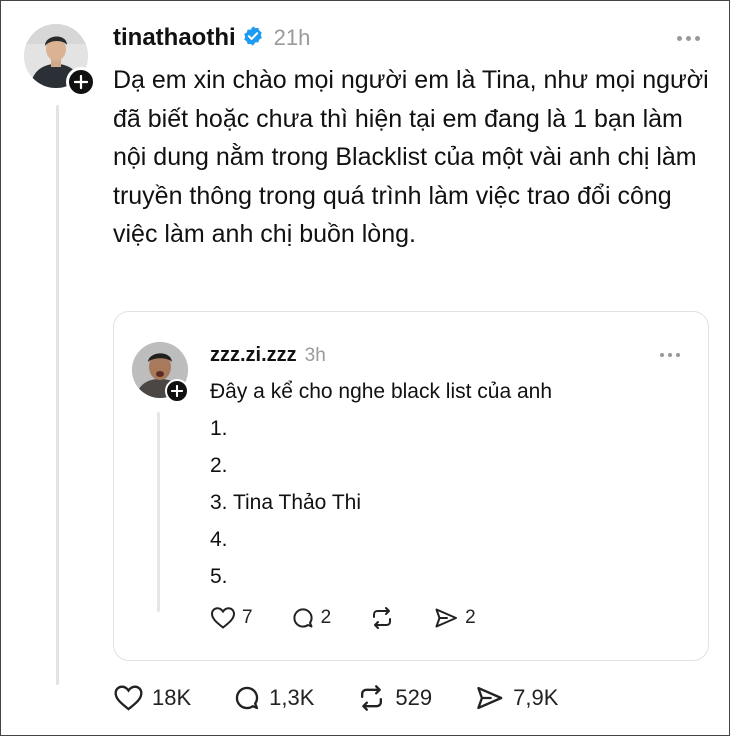 This screenshot has height=736, width=730. Describe the element at coordinates (335, 698) in the screenshot. I see `post-actions: 18K 1,3K 529 7,9K` at that location.